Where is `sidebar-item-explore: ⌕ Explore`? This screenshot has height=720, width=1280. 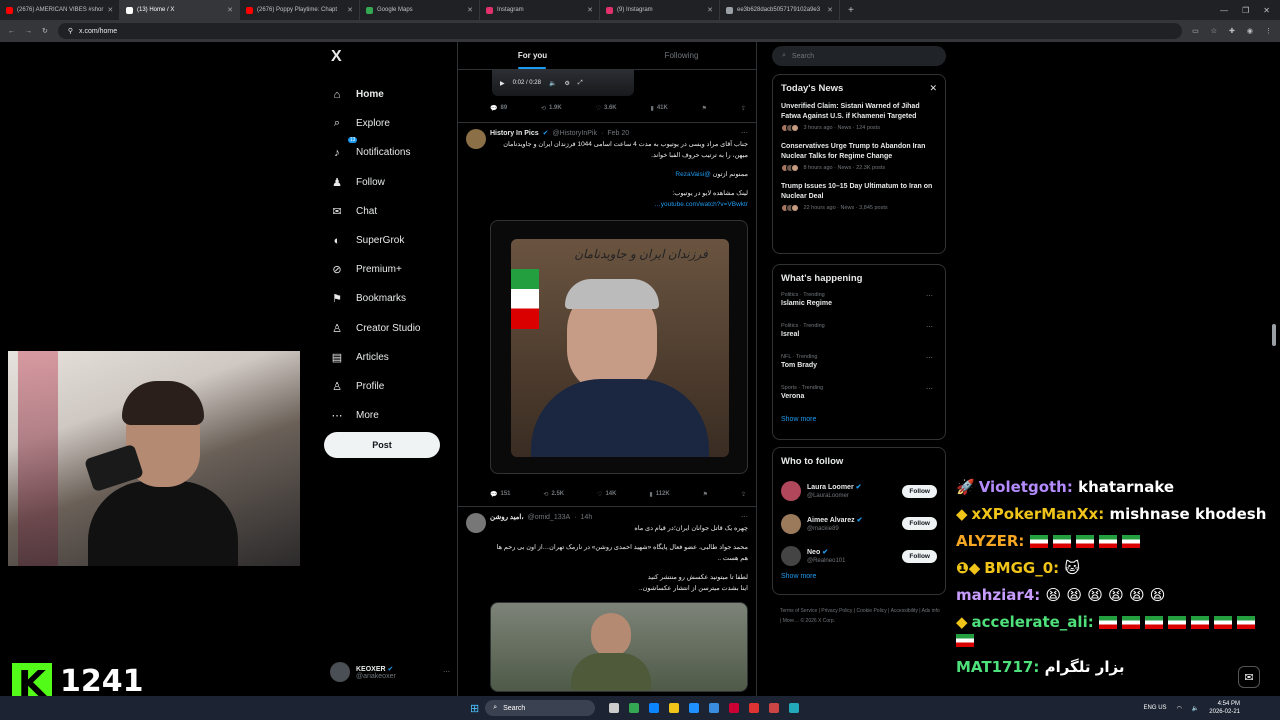
sidebar-item-explore: ⌕ Explore is located at coordinates (391, 123).